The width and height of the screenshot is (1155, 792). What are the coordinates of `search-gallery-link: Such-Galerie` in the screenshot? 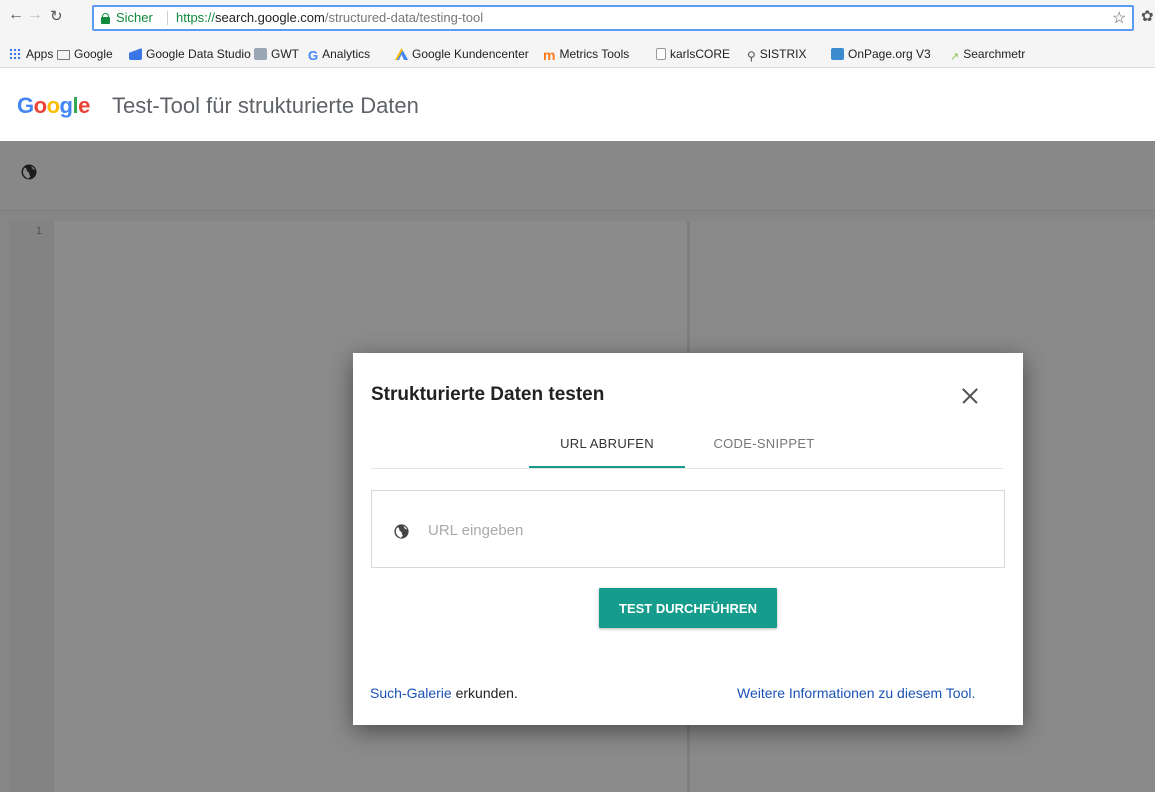 It's located at (411, 693).